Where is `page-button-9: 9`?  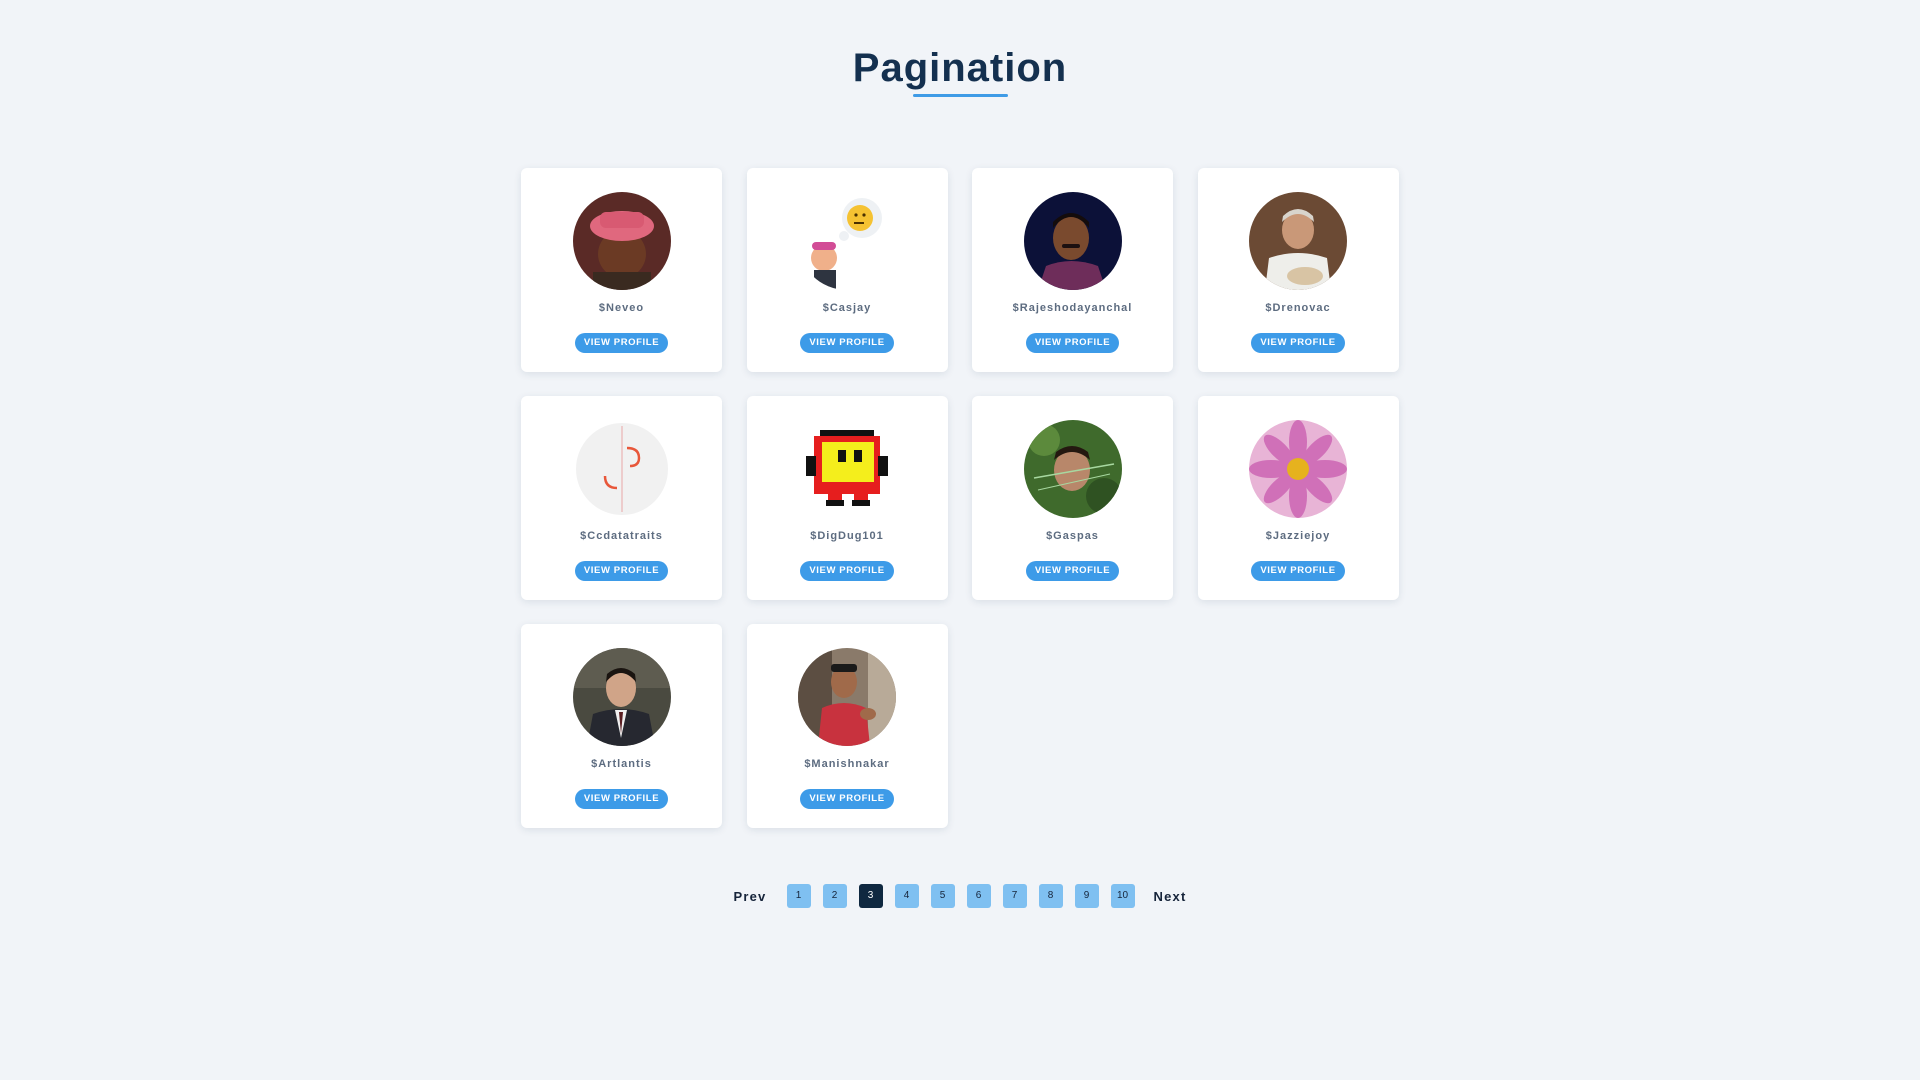 page-button-9: 9 is located at coordinates (1086, 896).